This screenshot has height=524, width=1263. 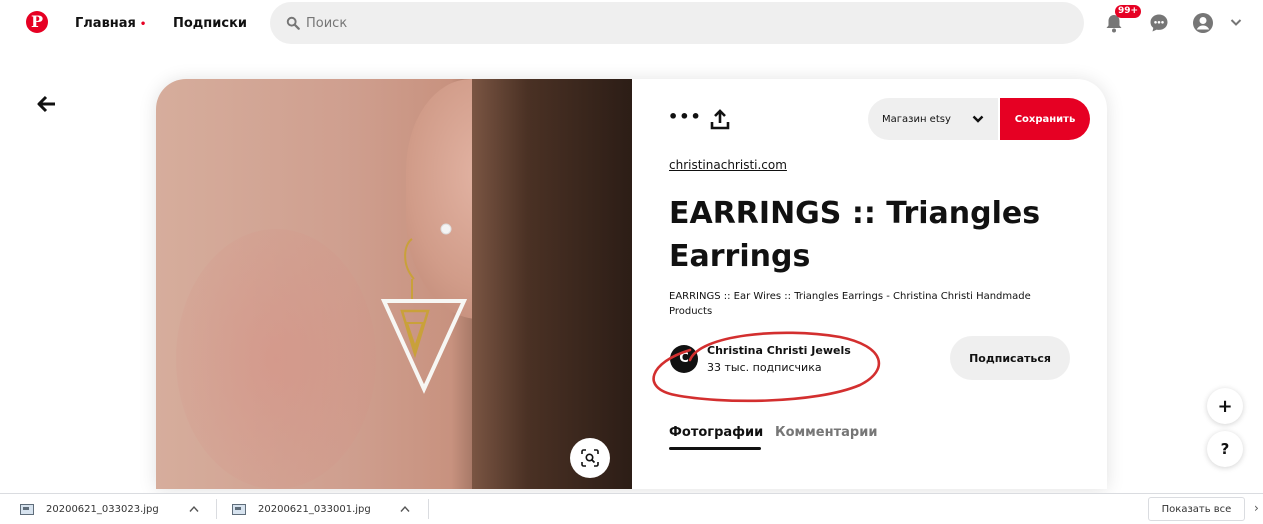 I want to click on save-button: Сохранить, so click(x=1045, y=119).